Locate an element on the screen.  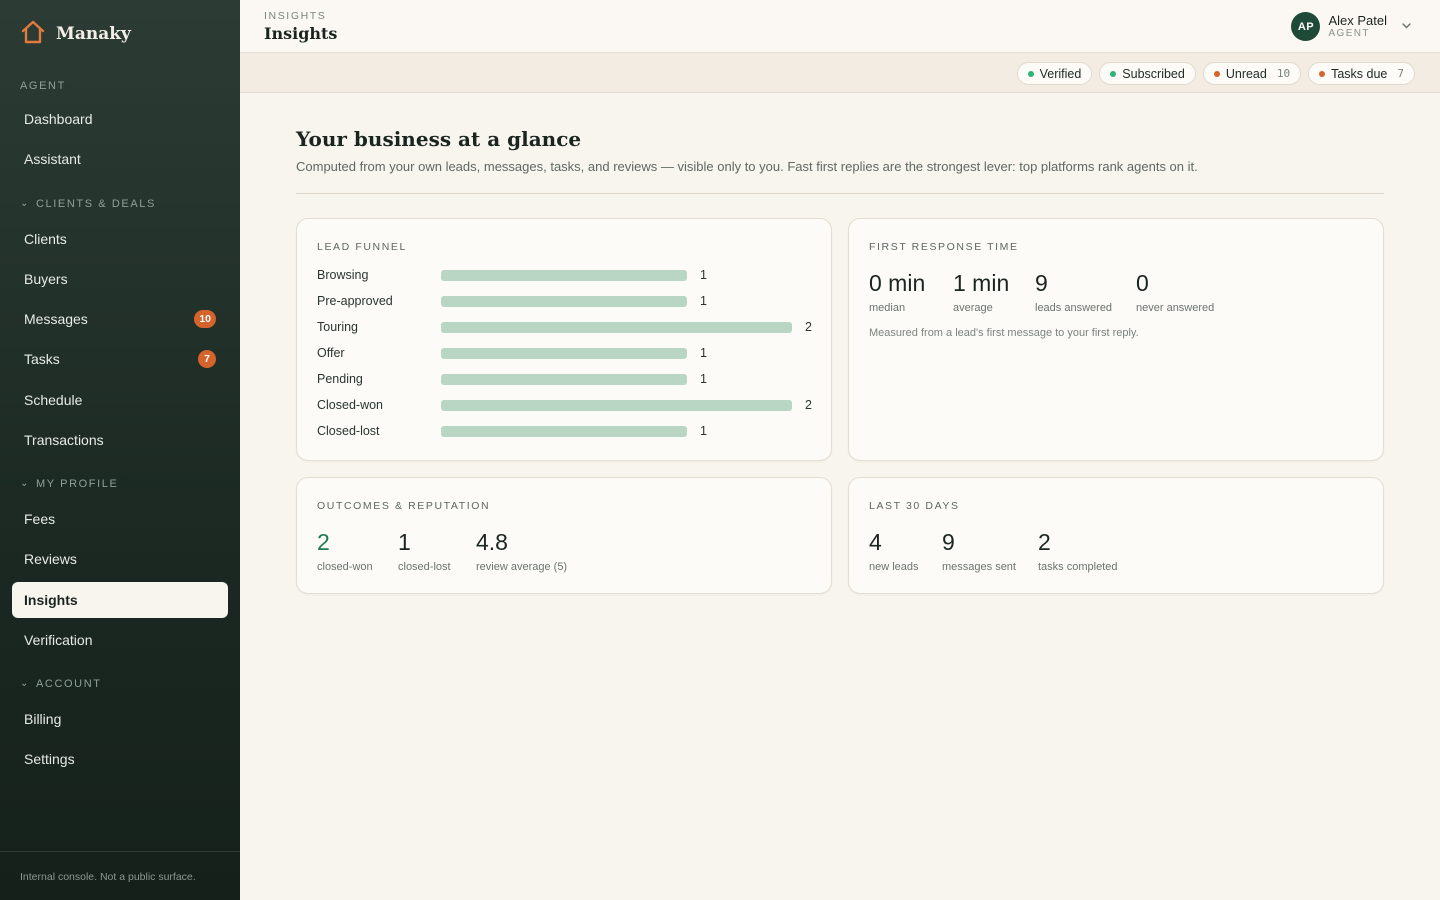
funnel-row: Pre-approved 1 is located at coordinates (567, 301).